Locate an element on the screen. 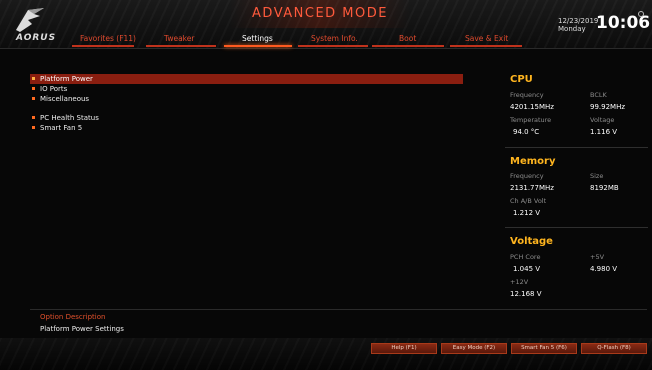 The image size is (652, 370). menu-item-io-ports: IO Ports is located at coordinates (246, 89).